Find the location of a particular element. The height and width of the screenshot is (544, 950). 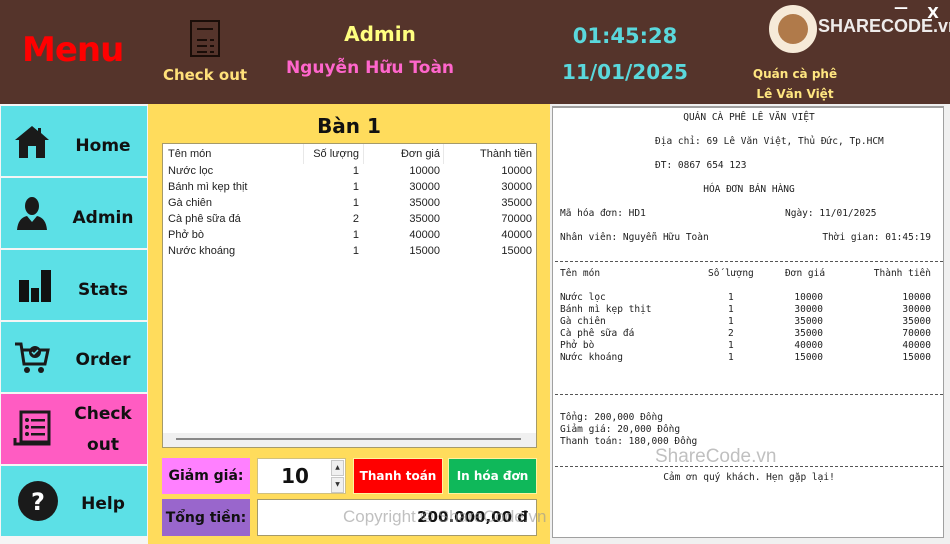

receipt-icon is located at coordinates (32, 428).